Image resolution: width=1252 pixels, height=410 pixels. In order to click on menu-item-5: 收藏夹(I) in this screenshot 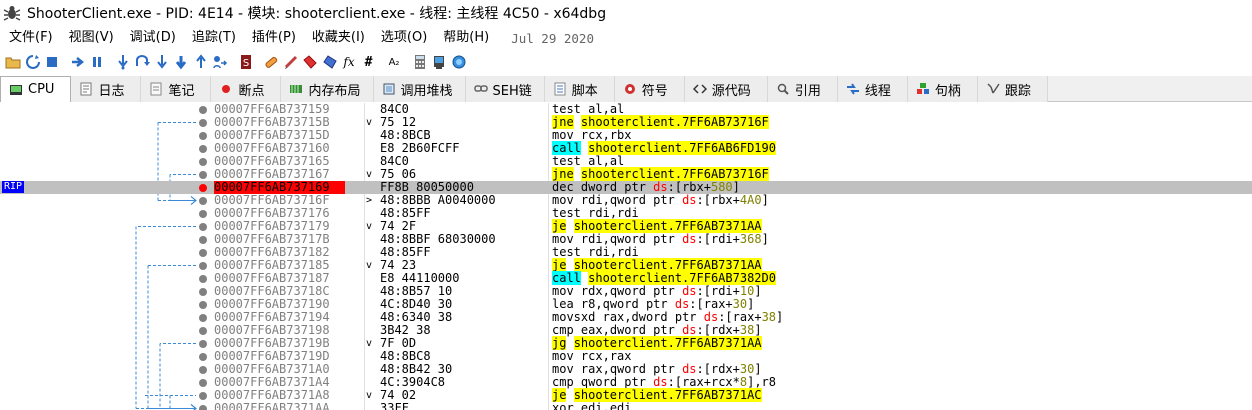, I will do `click(338, 38)`.